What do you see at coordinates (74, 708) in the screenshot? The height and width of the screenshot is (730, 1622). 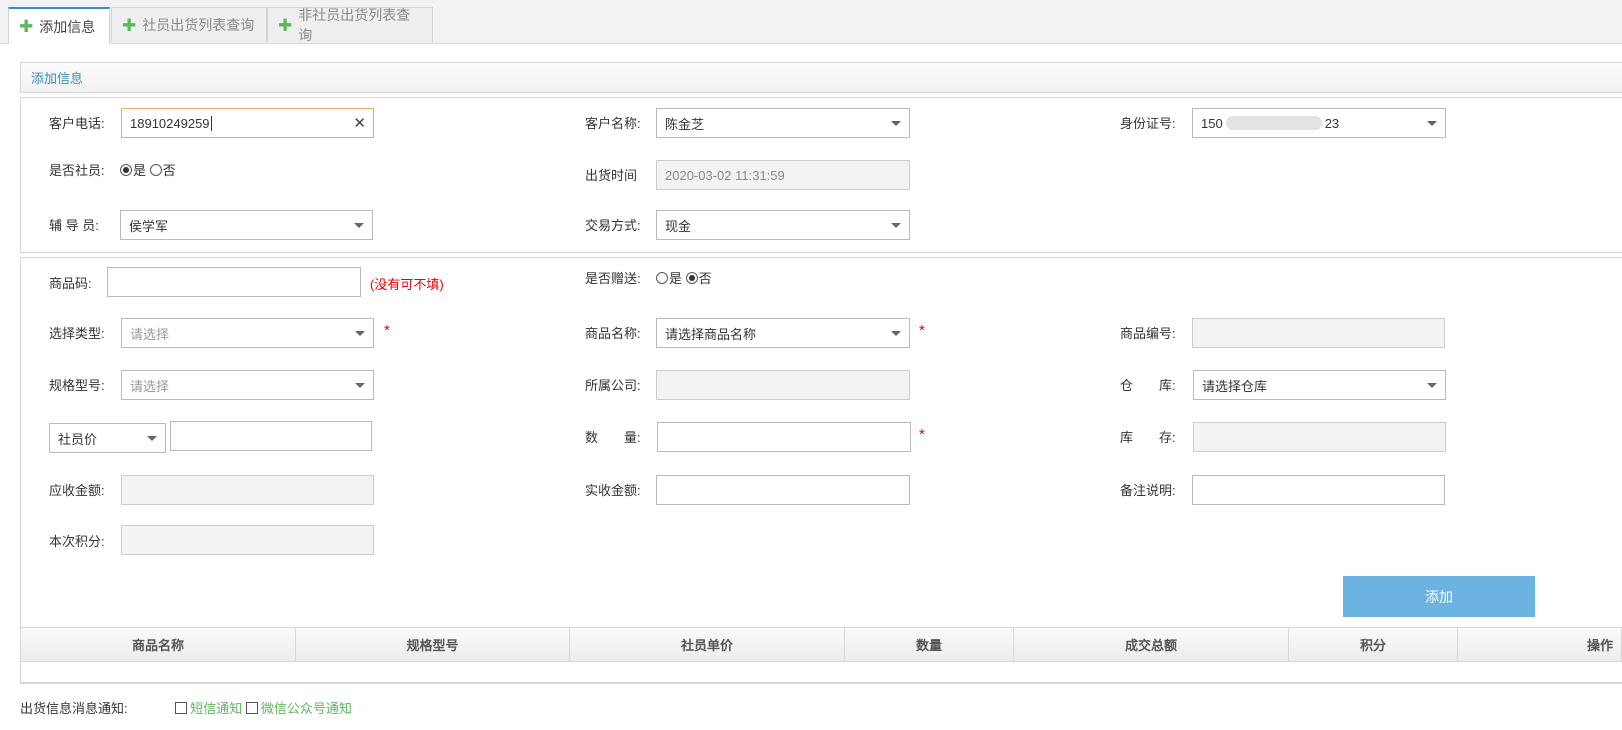 I see `notify-label: 出货信息消息通知:` at bounding box center [74, 708].